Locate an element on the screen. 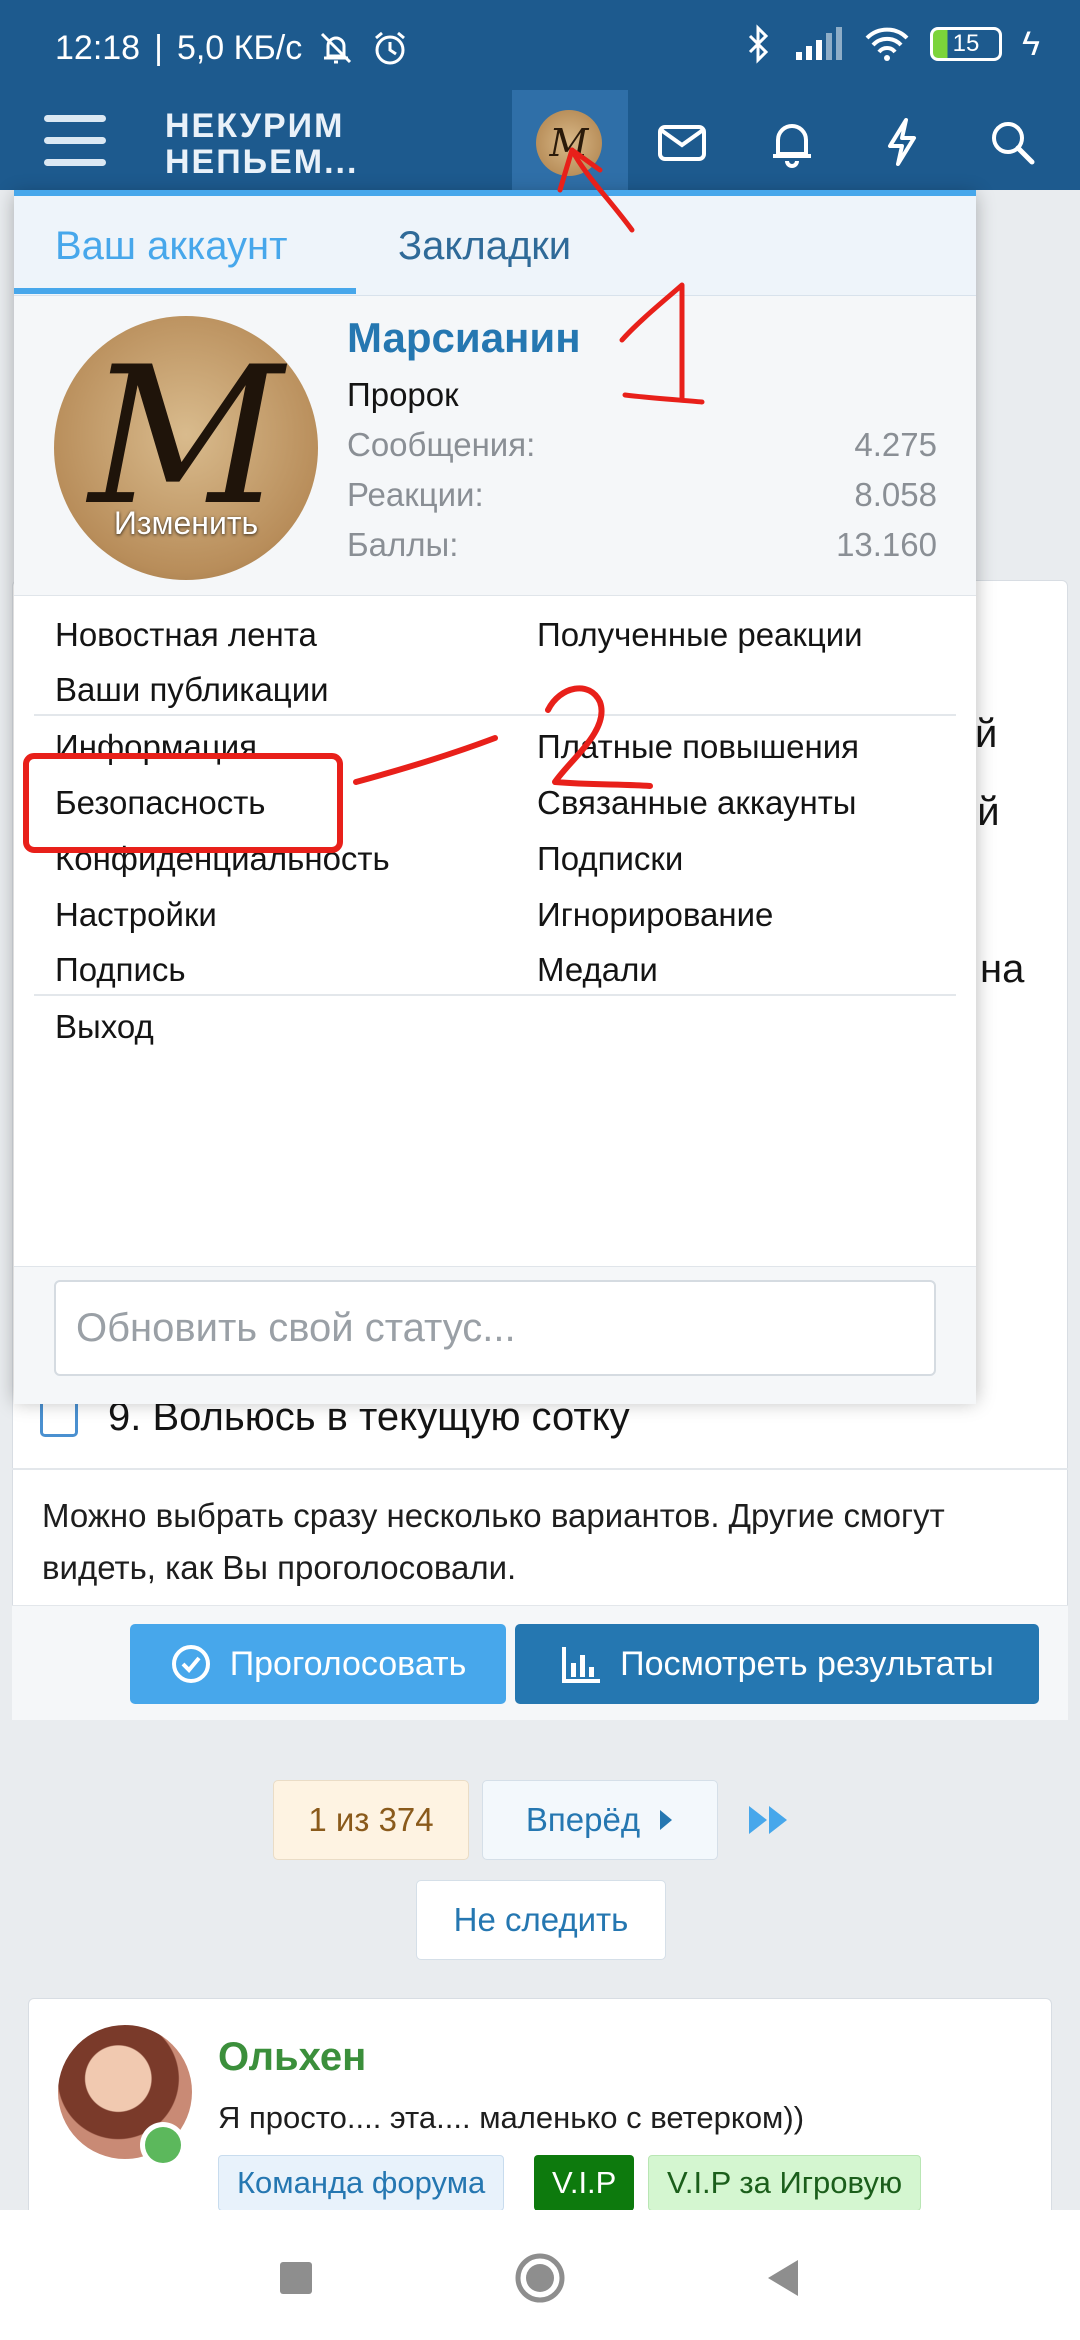 The width and height of the screenshot is (1080, 2340). vote-button: Проголосовать is located at coordinates (318, 1664).